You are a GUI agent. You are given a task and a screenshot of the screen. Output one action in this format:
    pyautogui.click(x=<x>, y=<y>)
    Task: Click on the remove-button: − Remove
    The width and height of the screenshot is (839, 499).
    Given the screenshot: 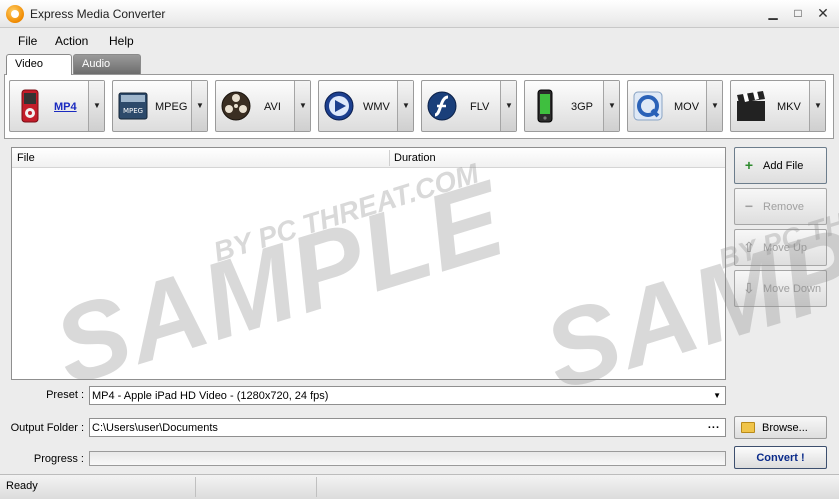 What is the action you would take?
    pyautogui.click(x=780, y=206)
    